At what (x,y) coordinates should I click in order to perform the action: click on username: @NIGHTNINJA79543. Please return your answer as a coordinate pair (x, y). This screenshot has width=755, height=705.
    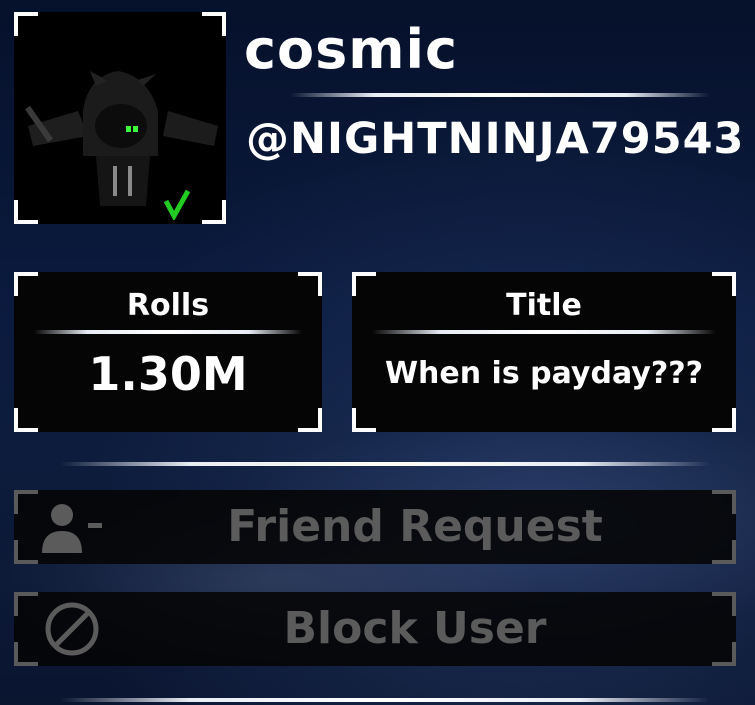
    Looking at the image, I should click on (495, 139).